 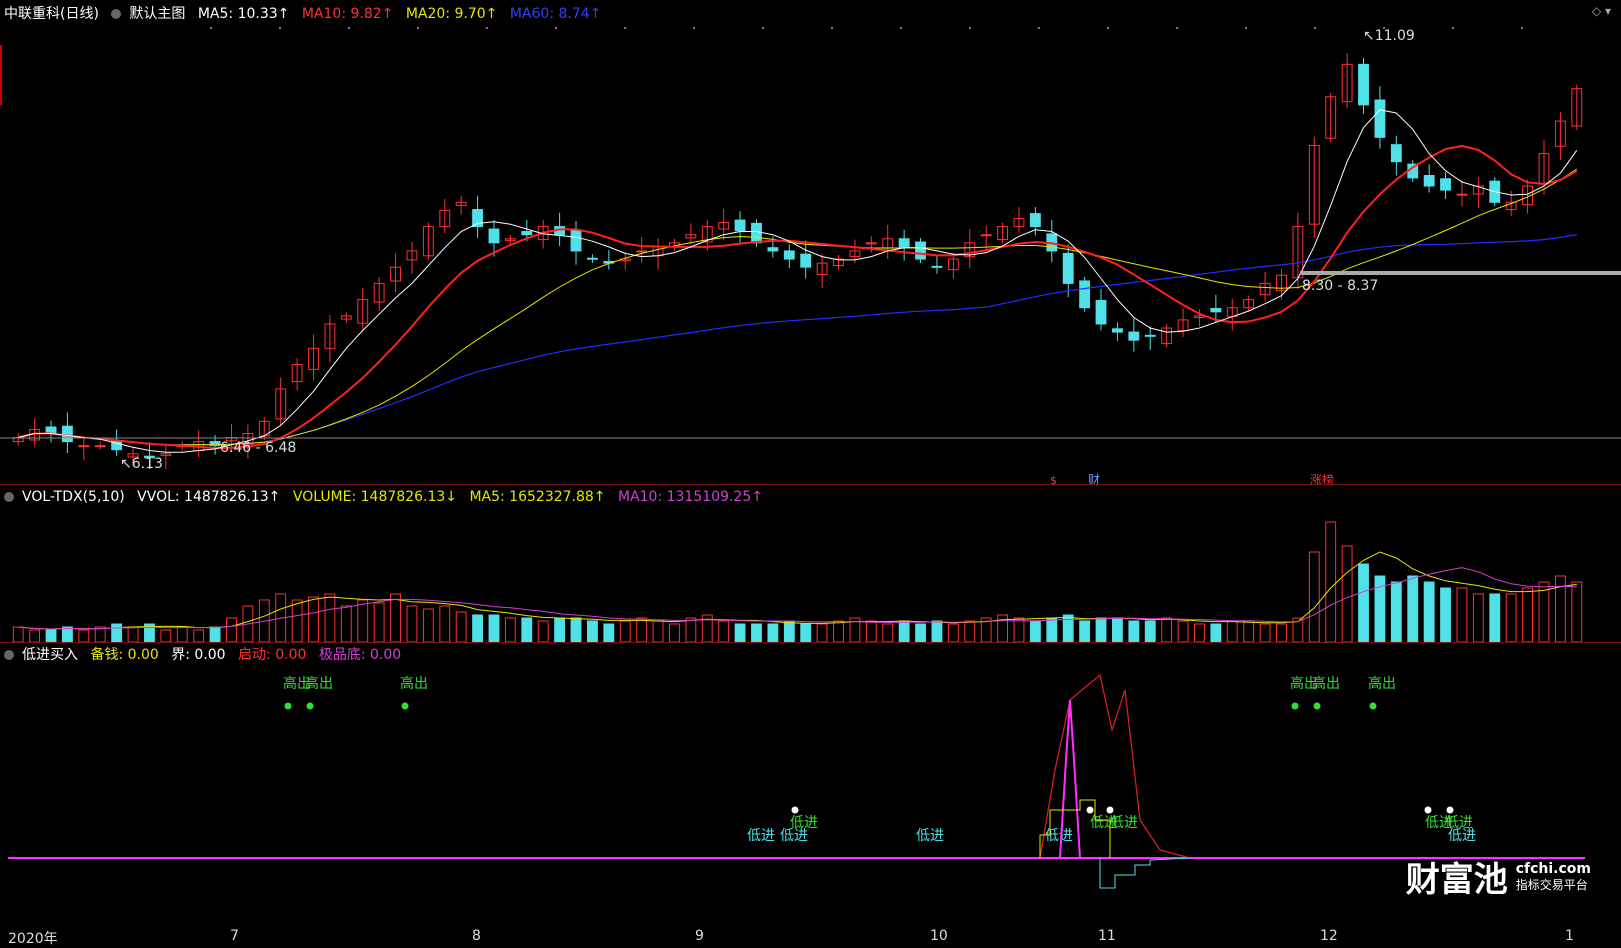 I want to click on date-tick: 8, so click(x=476, y=936).